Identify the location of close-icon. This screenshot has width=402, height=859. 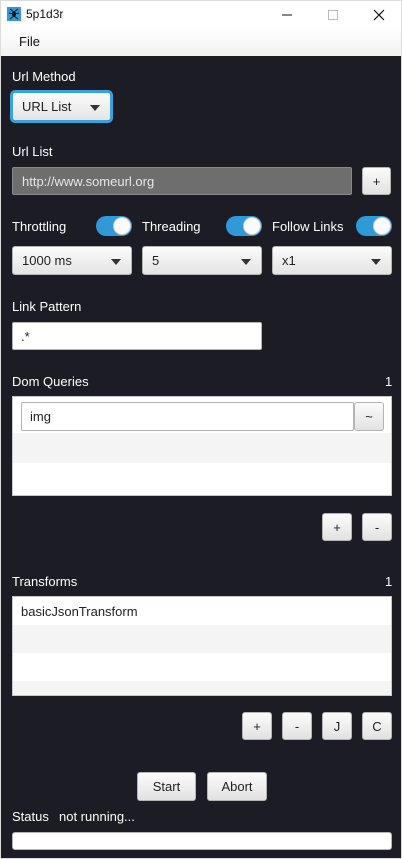
(379, 14).